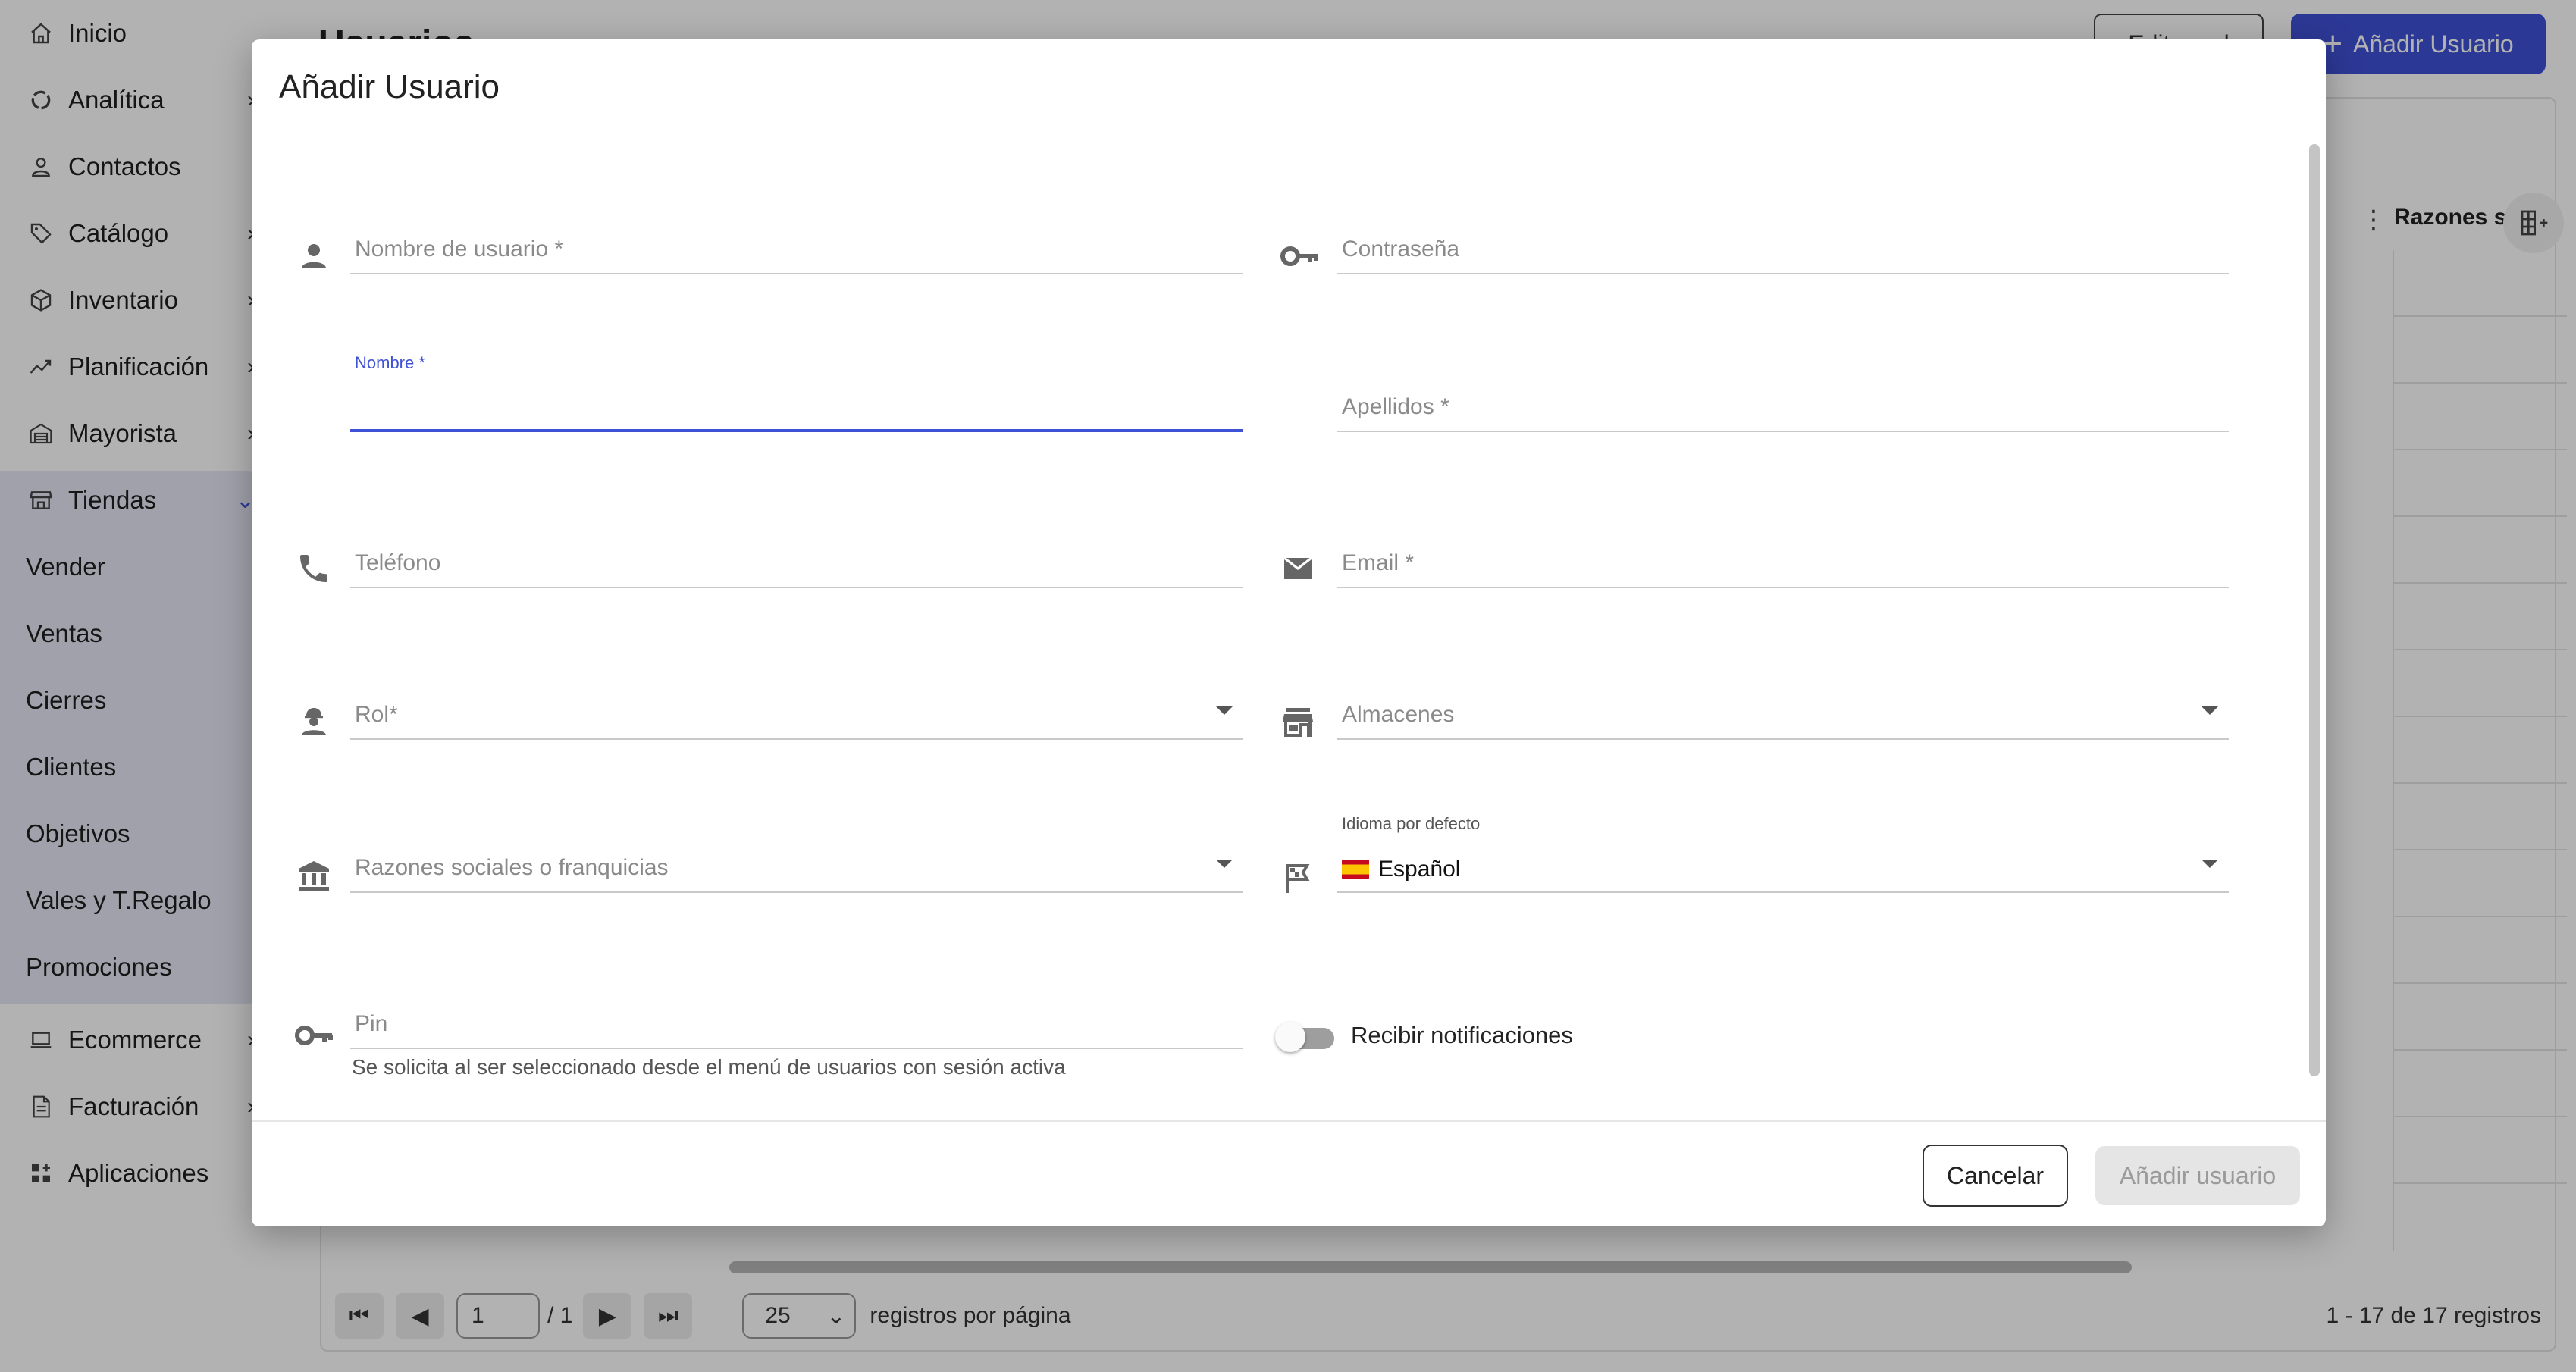 This screenshot has width=2576, height=1372. What do you see at coordinates (1462, 1035) in the screenshot?
I see `notifications-label: Recibir notificaciones` at bounding box center [1462, 1035].